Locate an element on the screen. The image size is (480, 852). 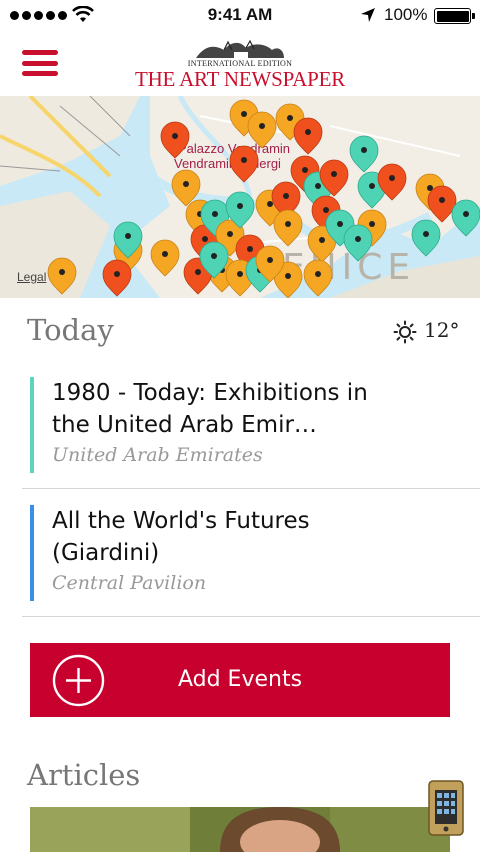
map-legal-link: Legal is located at coordinates (31, 277).